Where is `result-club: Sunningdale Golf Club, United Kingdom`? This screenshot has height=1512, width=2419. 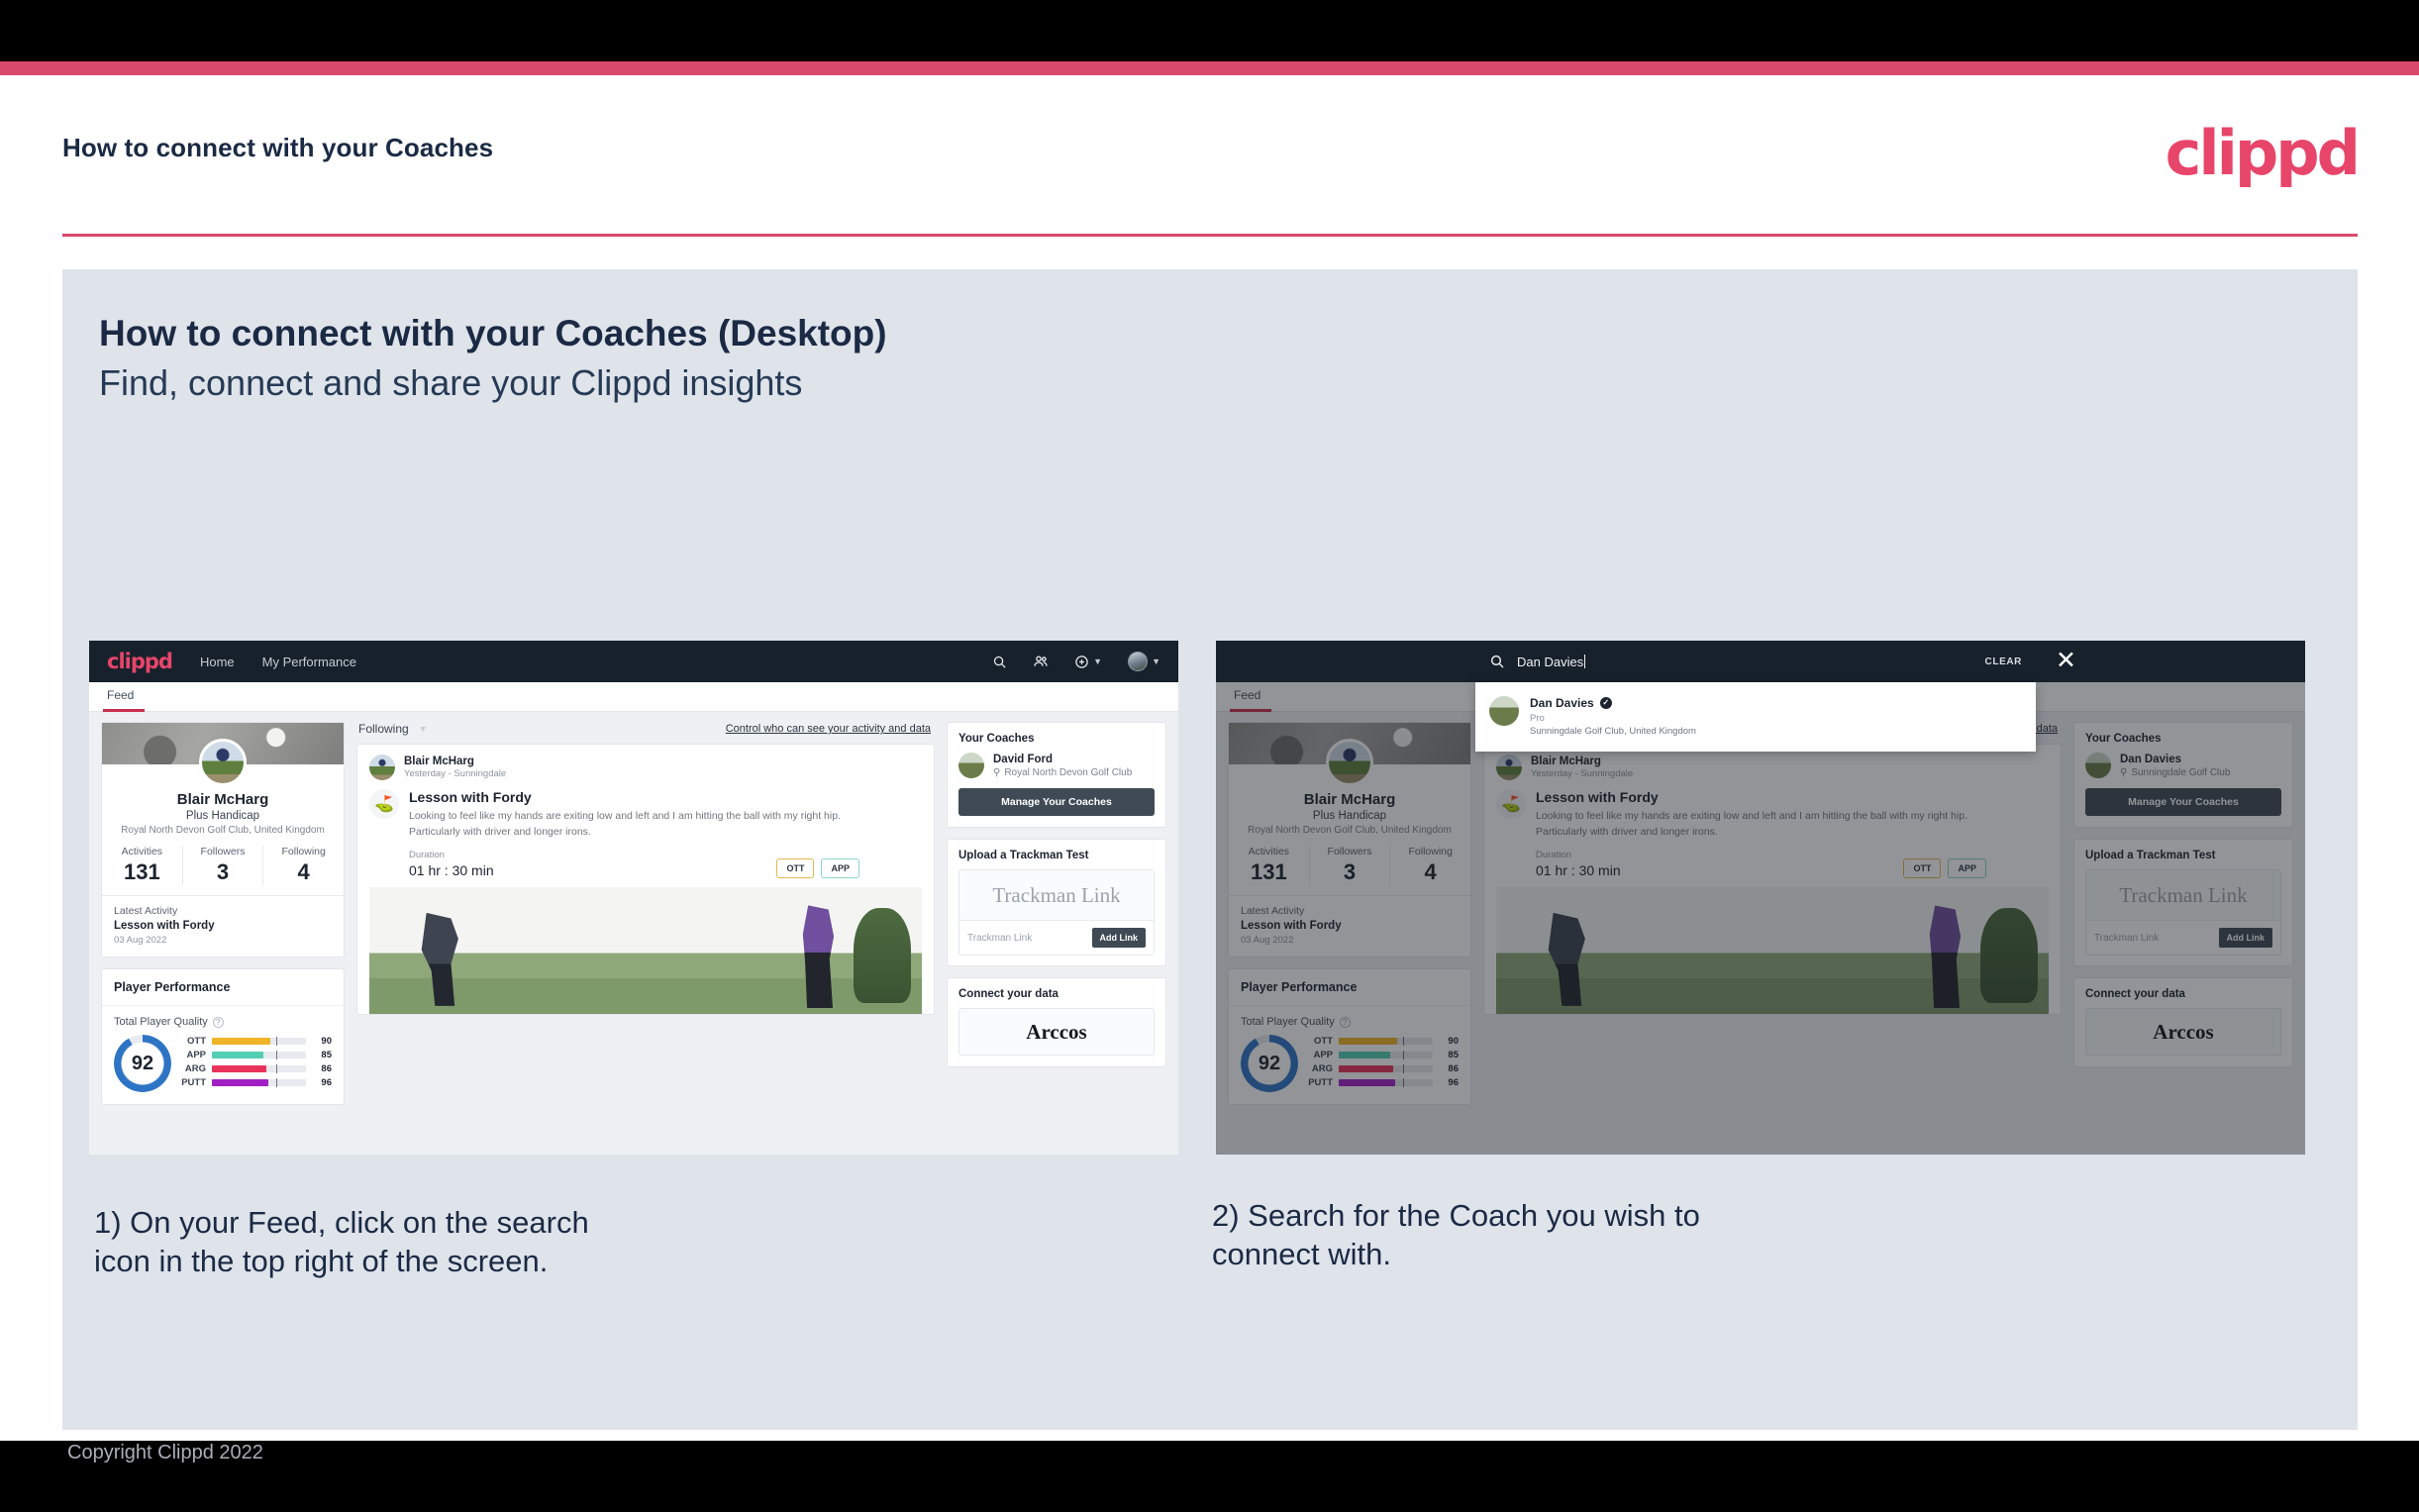 result-club: Sunningdale Golf Club, United Kingdom is located at coordinates (1613, 731).